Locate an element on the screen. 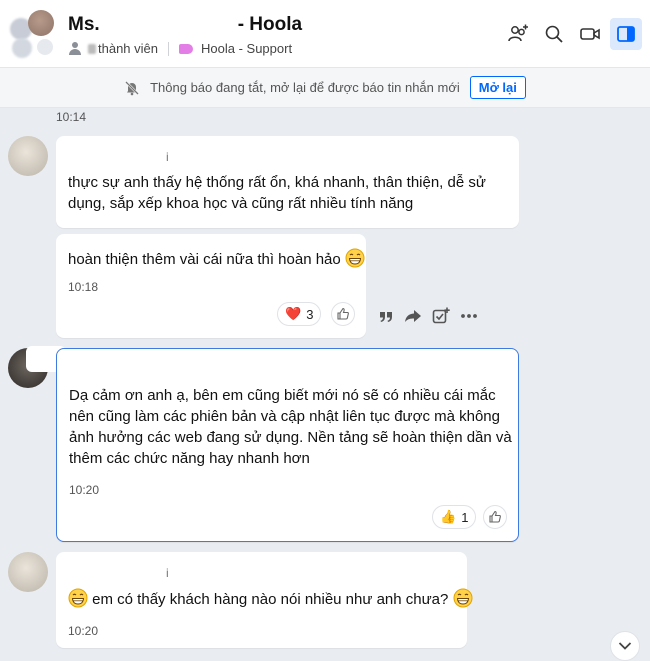  video-call-button is located at coordinates (590, 34).